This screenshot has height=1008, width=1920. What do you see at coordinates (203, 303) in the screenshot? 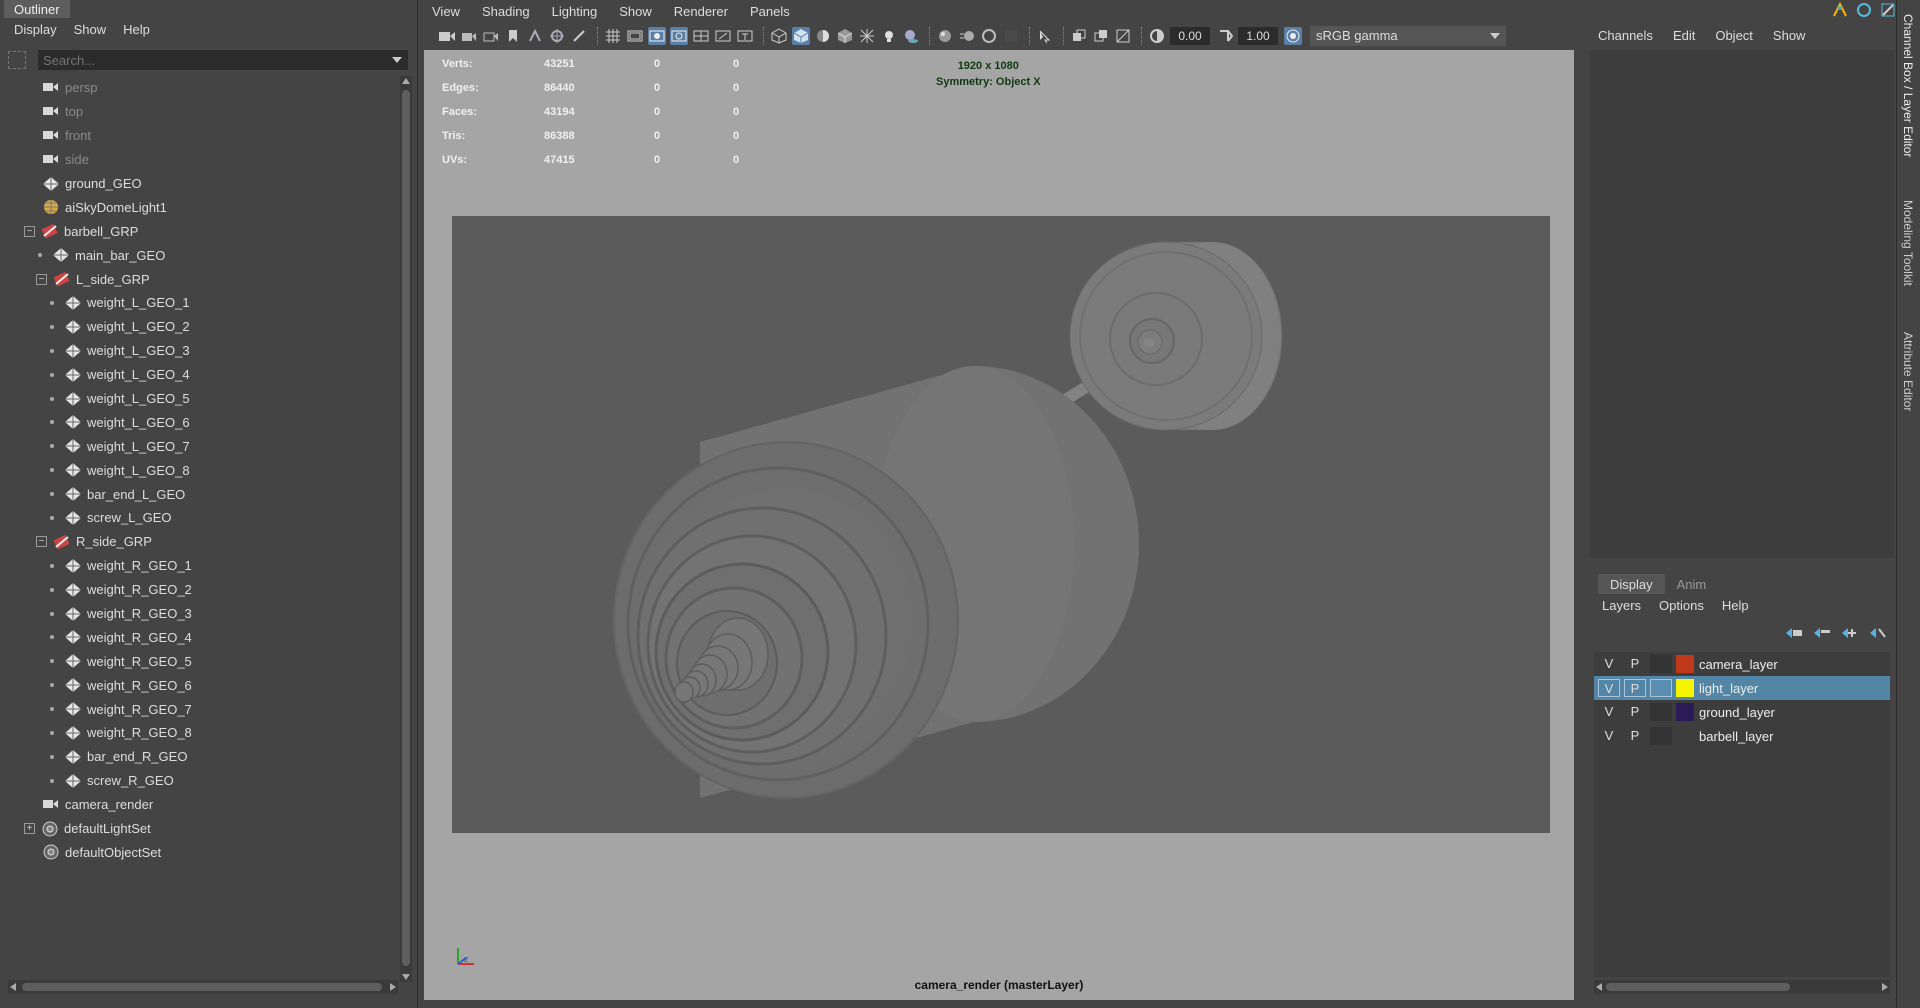
I see `outliner-item: weight_L_GEO_1` at bounding box center [203, 303].